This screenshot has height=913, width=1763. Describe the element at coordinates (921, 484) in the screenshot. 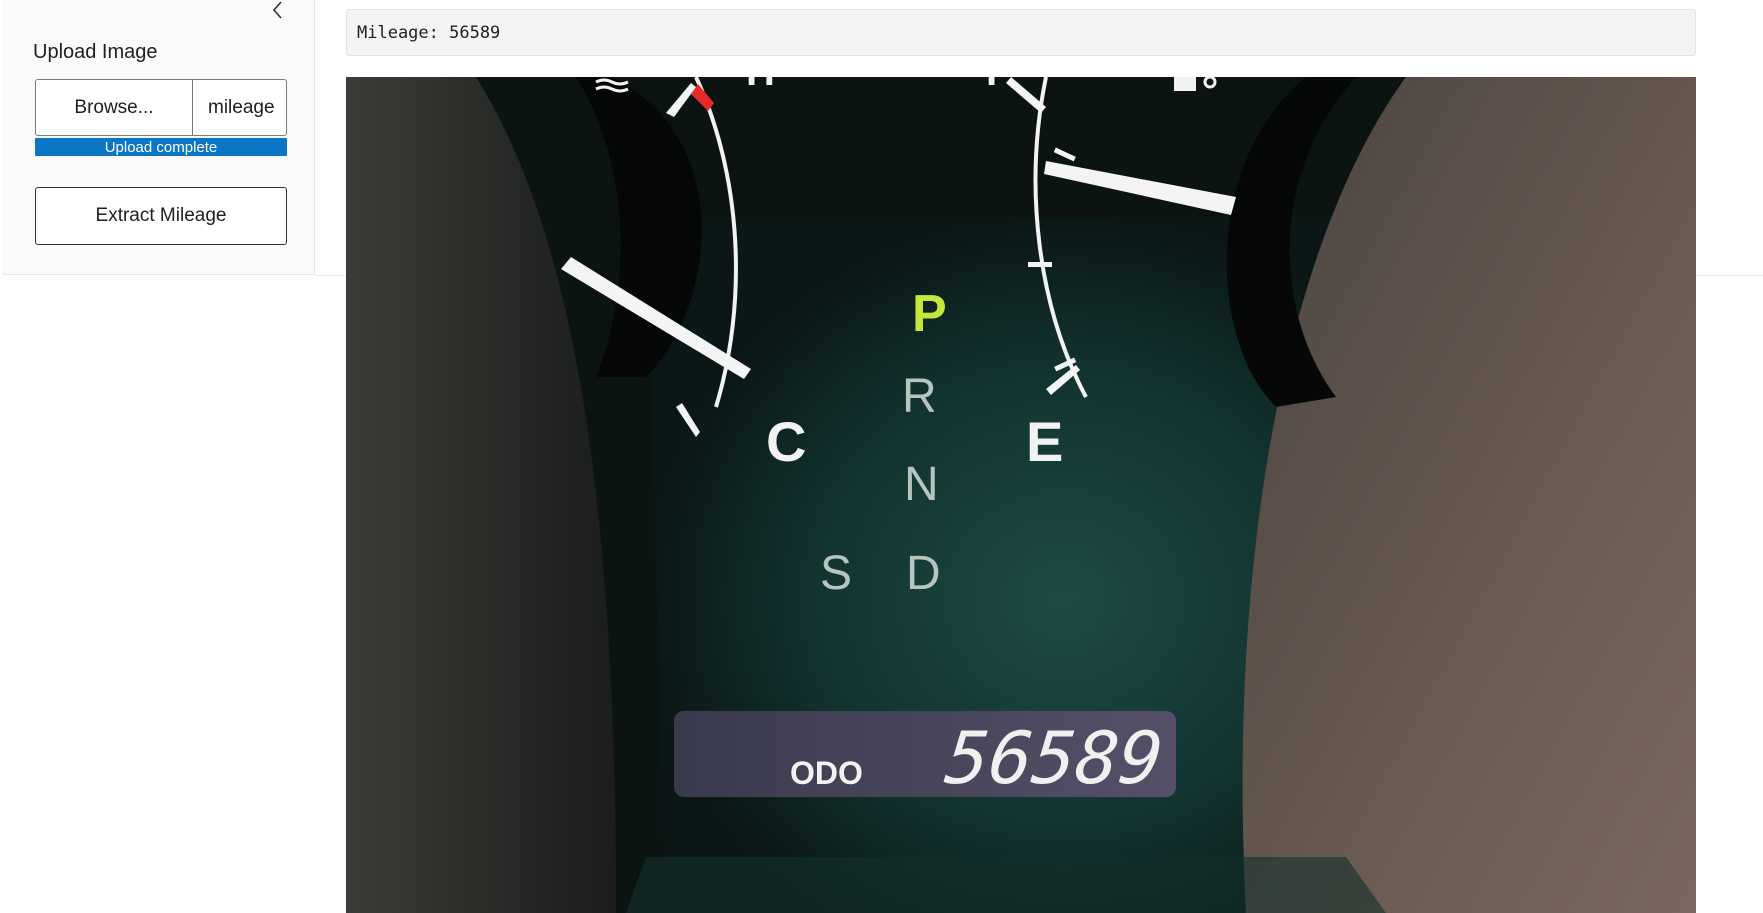

I see `gear-n: N` at that location.